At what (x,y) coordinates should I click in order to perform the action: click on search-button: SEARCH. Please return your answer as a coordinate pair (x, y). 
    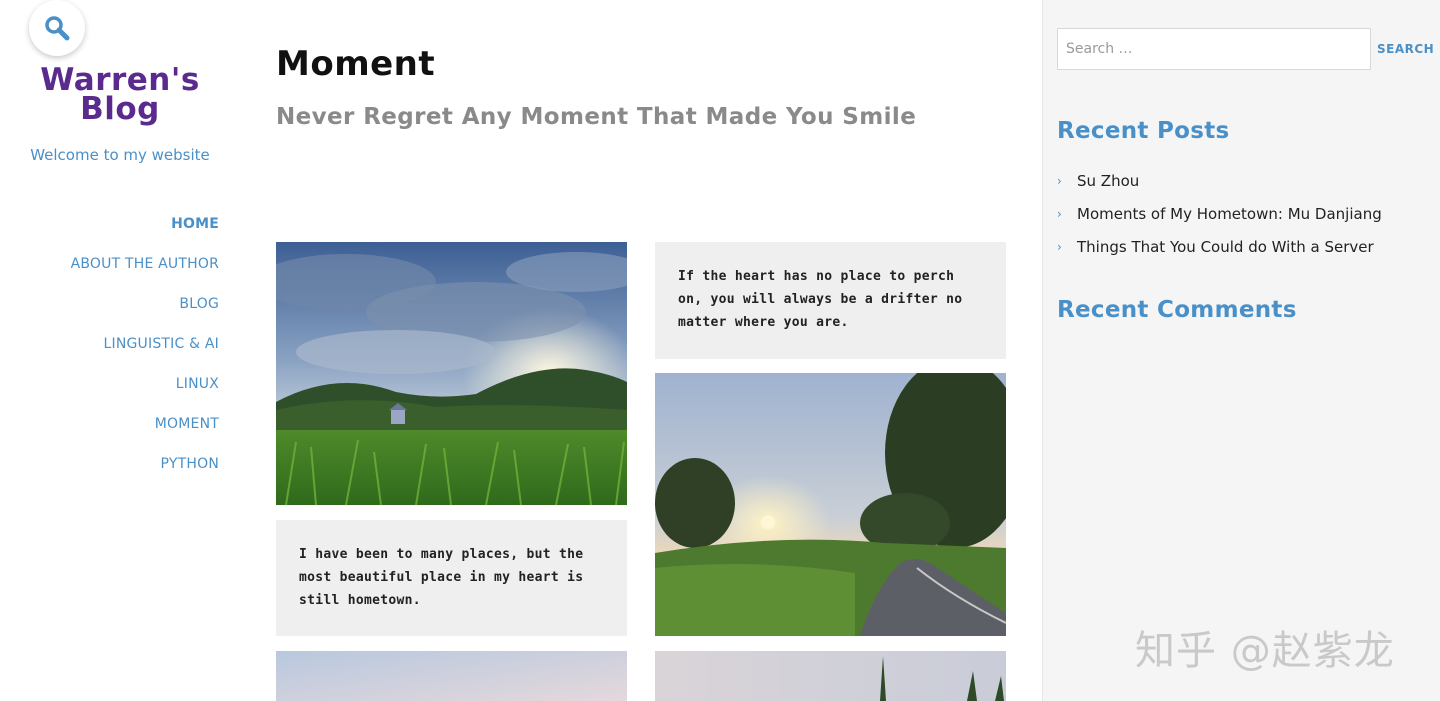
    Looking at the image, I should click on (1405, 49).